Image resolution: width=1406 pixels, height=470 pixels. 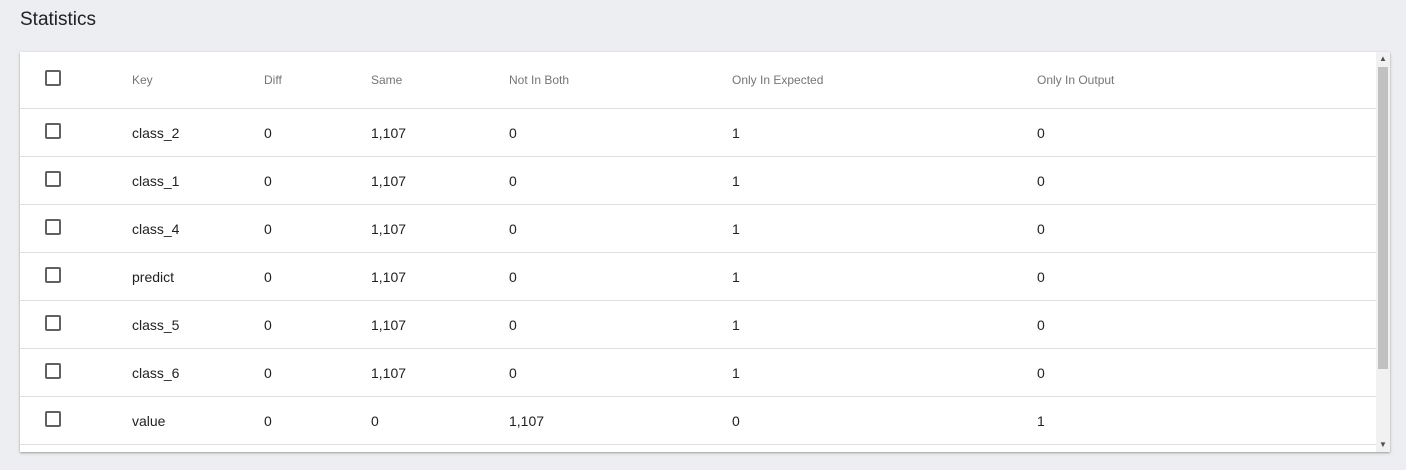 I want to click on cell-key: value, so click(x=198, y=420).